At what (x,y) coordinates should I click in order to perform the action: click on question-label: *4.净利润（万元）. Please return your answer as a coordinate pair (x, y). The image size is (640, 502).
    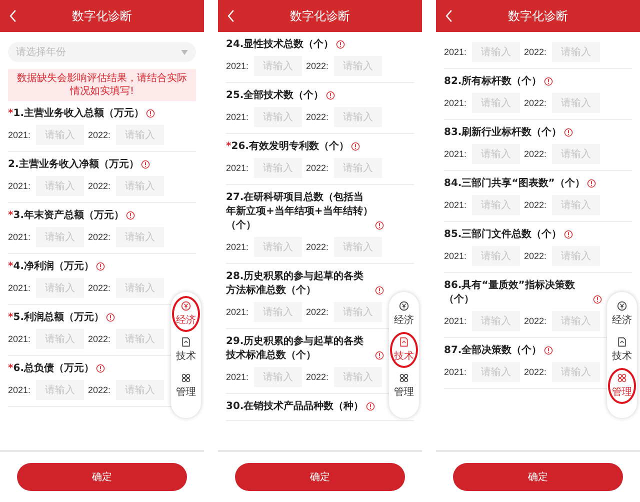
    Looking at the image, I should click on (51, 267).